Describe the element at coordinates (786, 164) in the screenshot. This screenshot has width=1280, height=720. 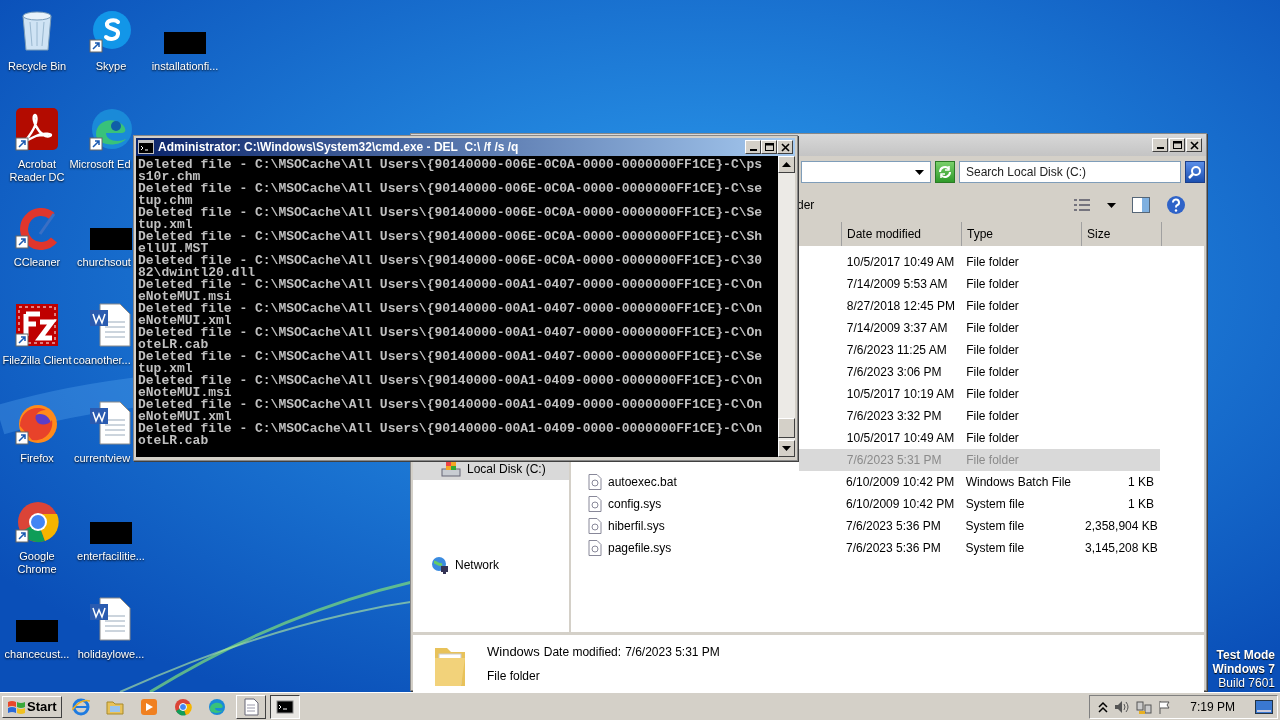
I see `scroll-up-button` at that location.